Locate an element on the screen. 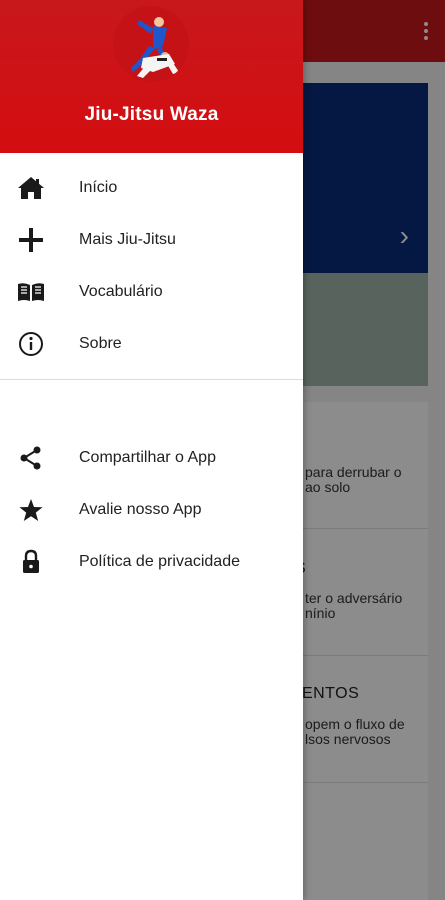 The height and width of the screenshot is (900, 445). drawer-divider is located at coordinates (151, 379).